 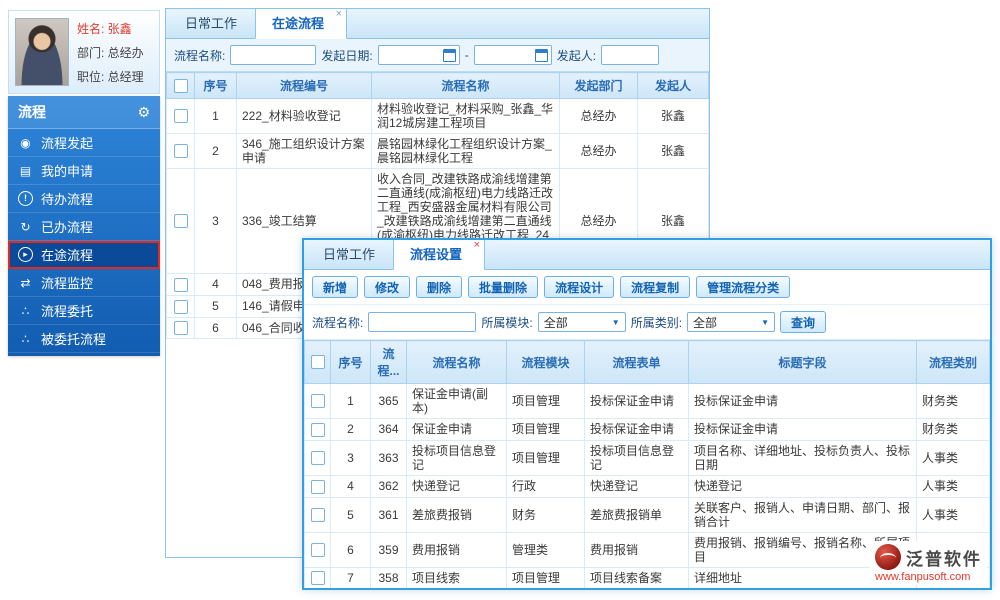 What do you see at coordinates (598, 85) in the screenshot?
I see `col-dept: 发起部门` at bounding box center [598, 85].